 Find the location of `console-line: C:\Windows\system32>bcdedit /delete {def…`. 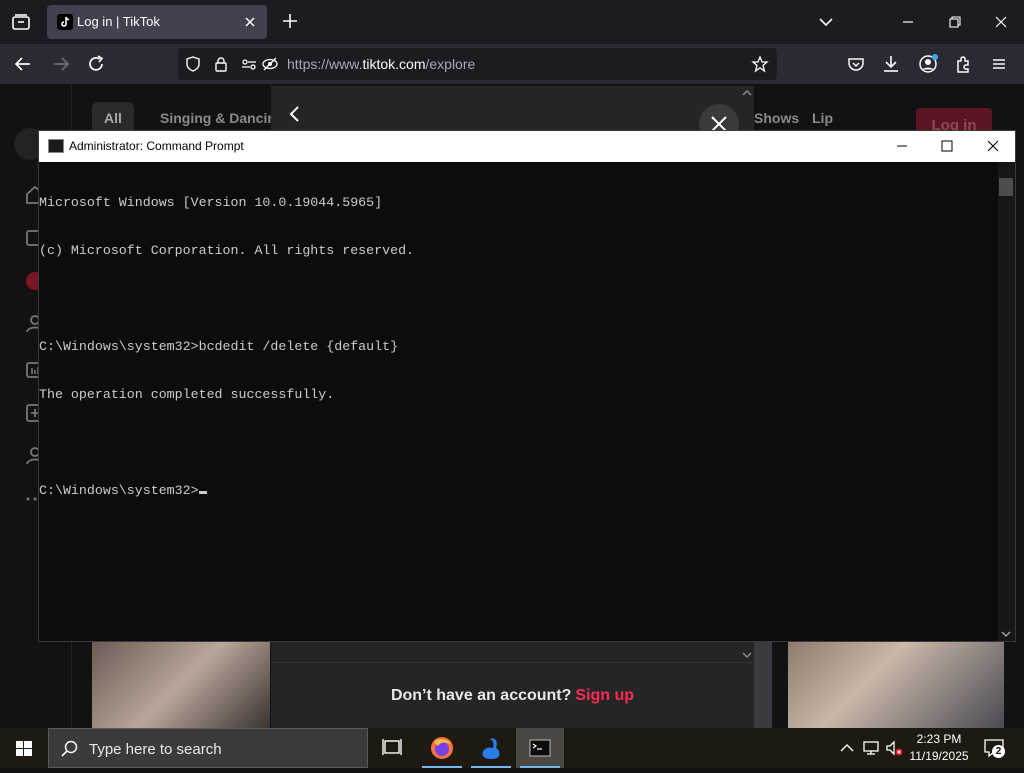

console-line: C:\Windows\system32>bcdedit /delete {def… is located at coordinates (219, 346).